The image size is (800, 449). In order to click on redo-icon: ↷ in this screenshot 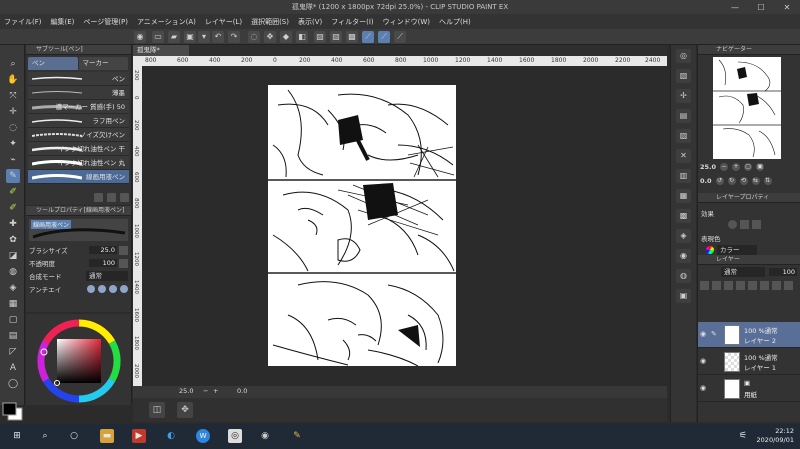, I will do `click(234, 37)`.